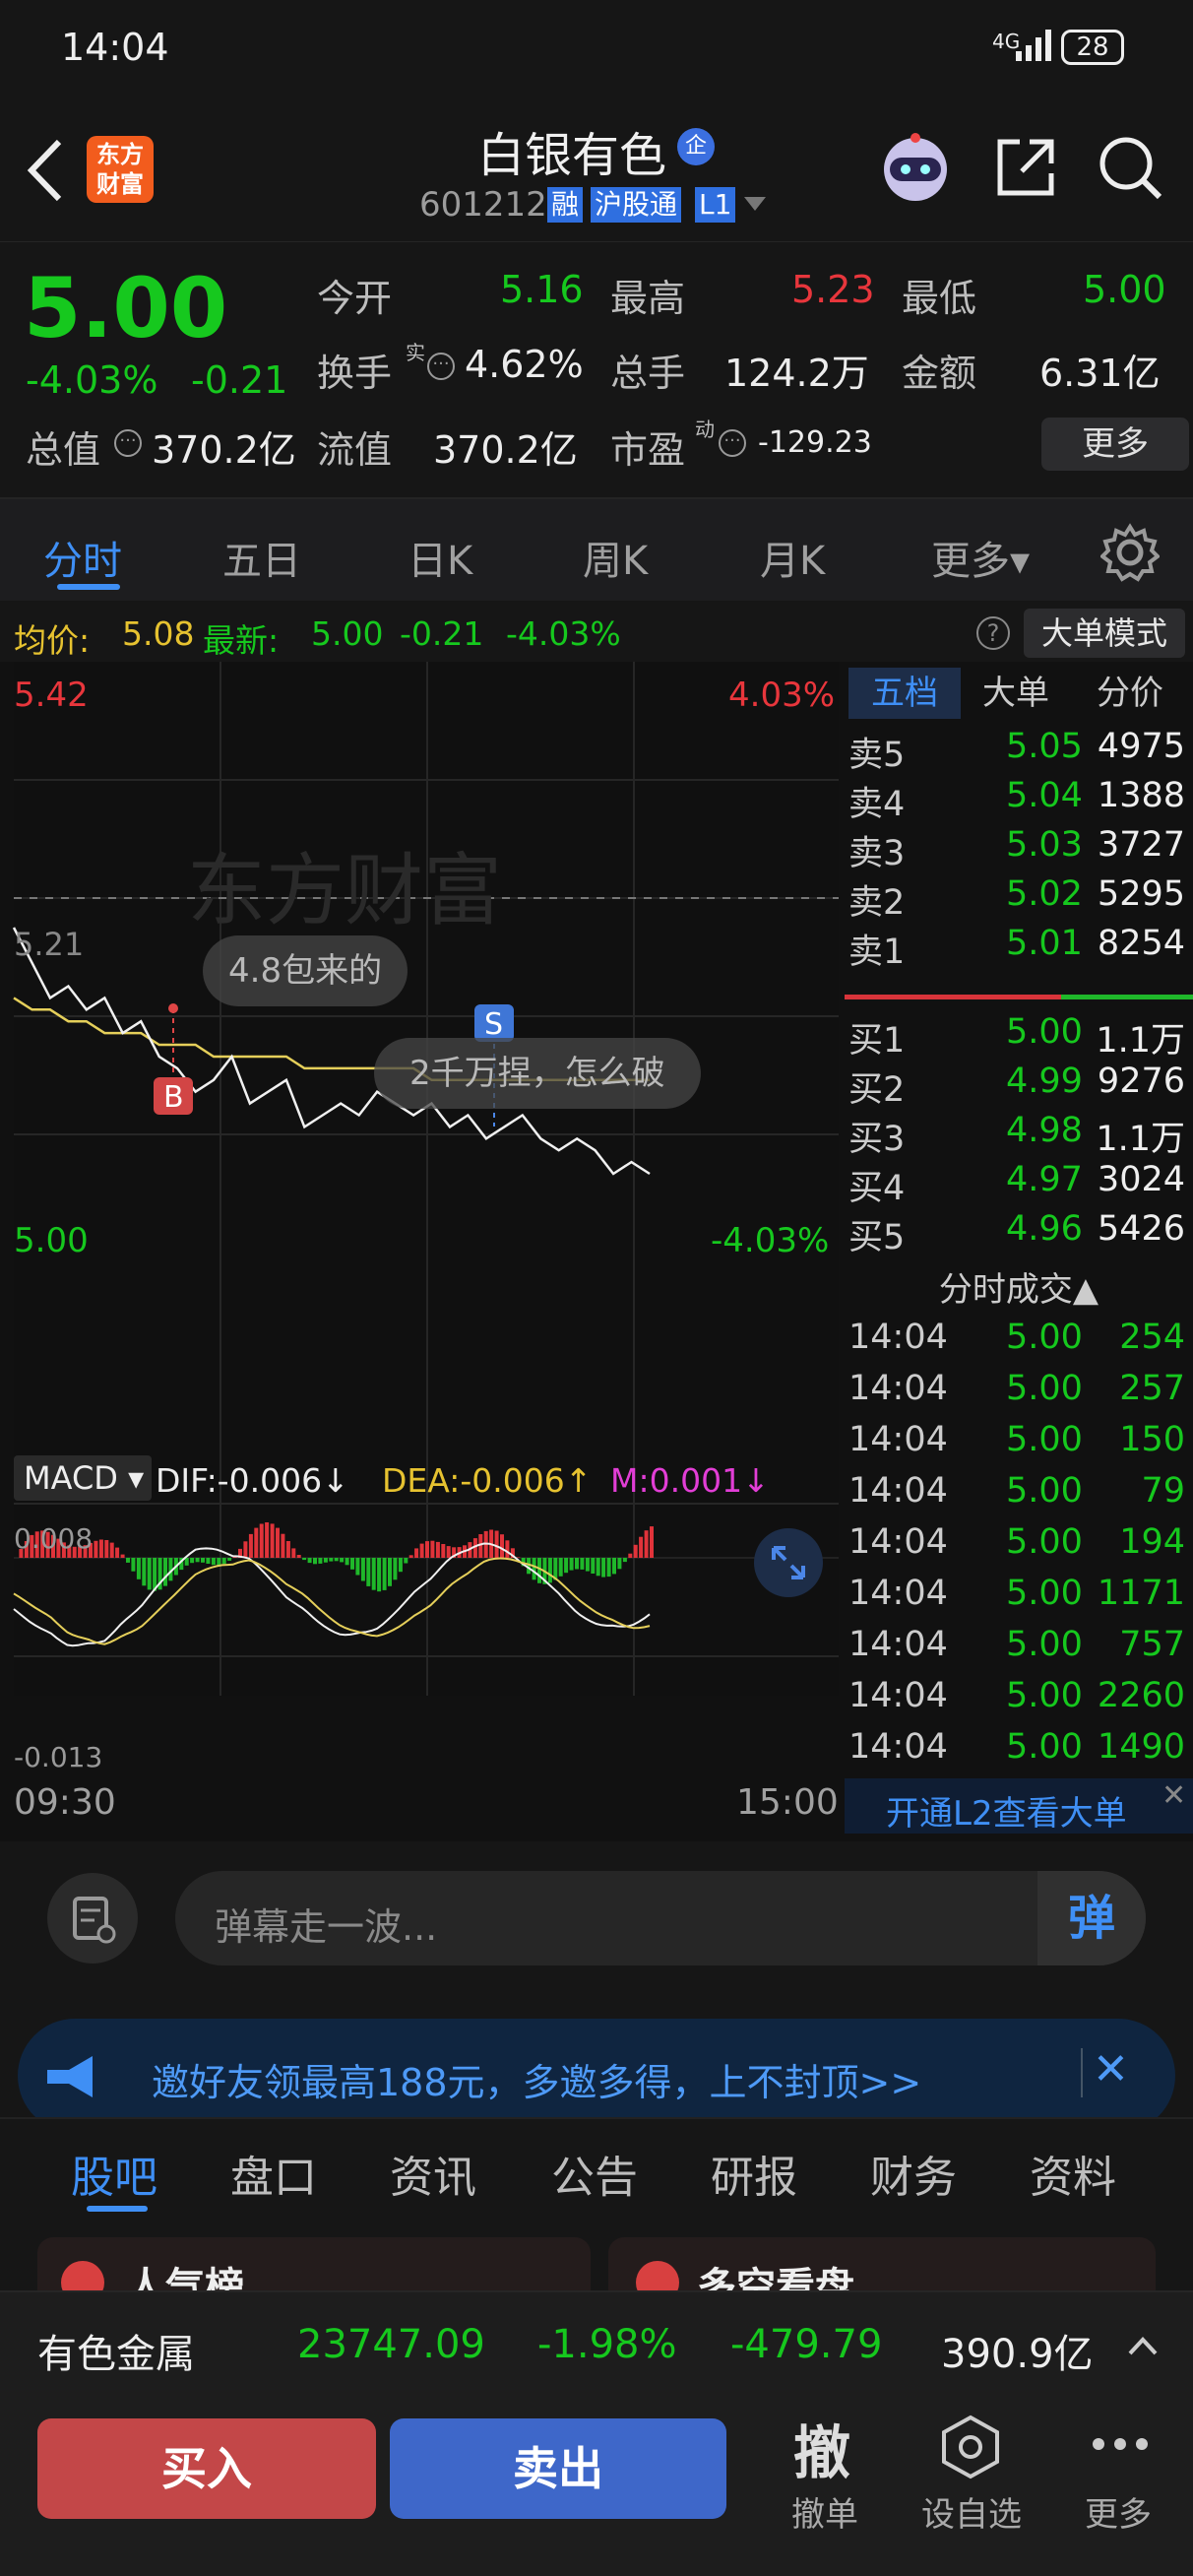  Describe the element at coordinates (1174, 1795) in the screenshot. I see `close-l2-icon: ✕` at that location.